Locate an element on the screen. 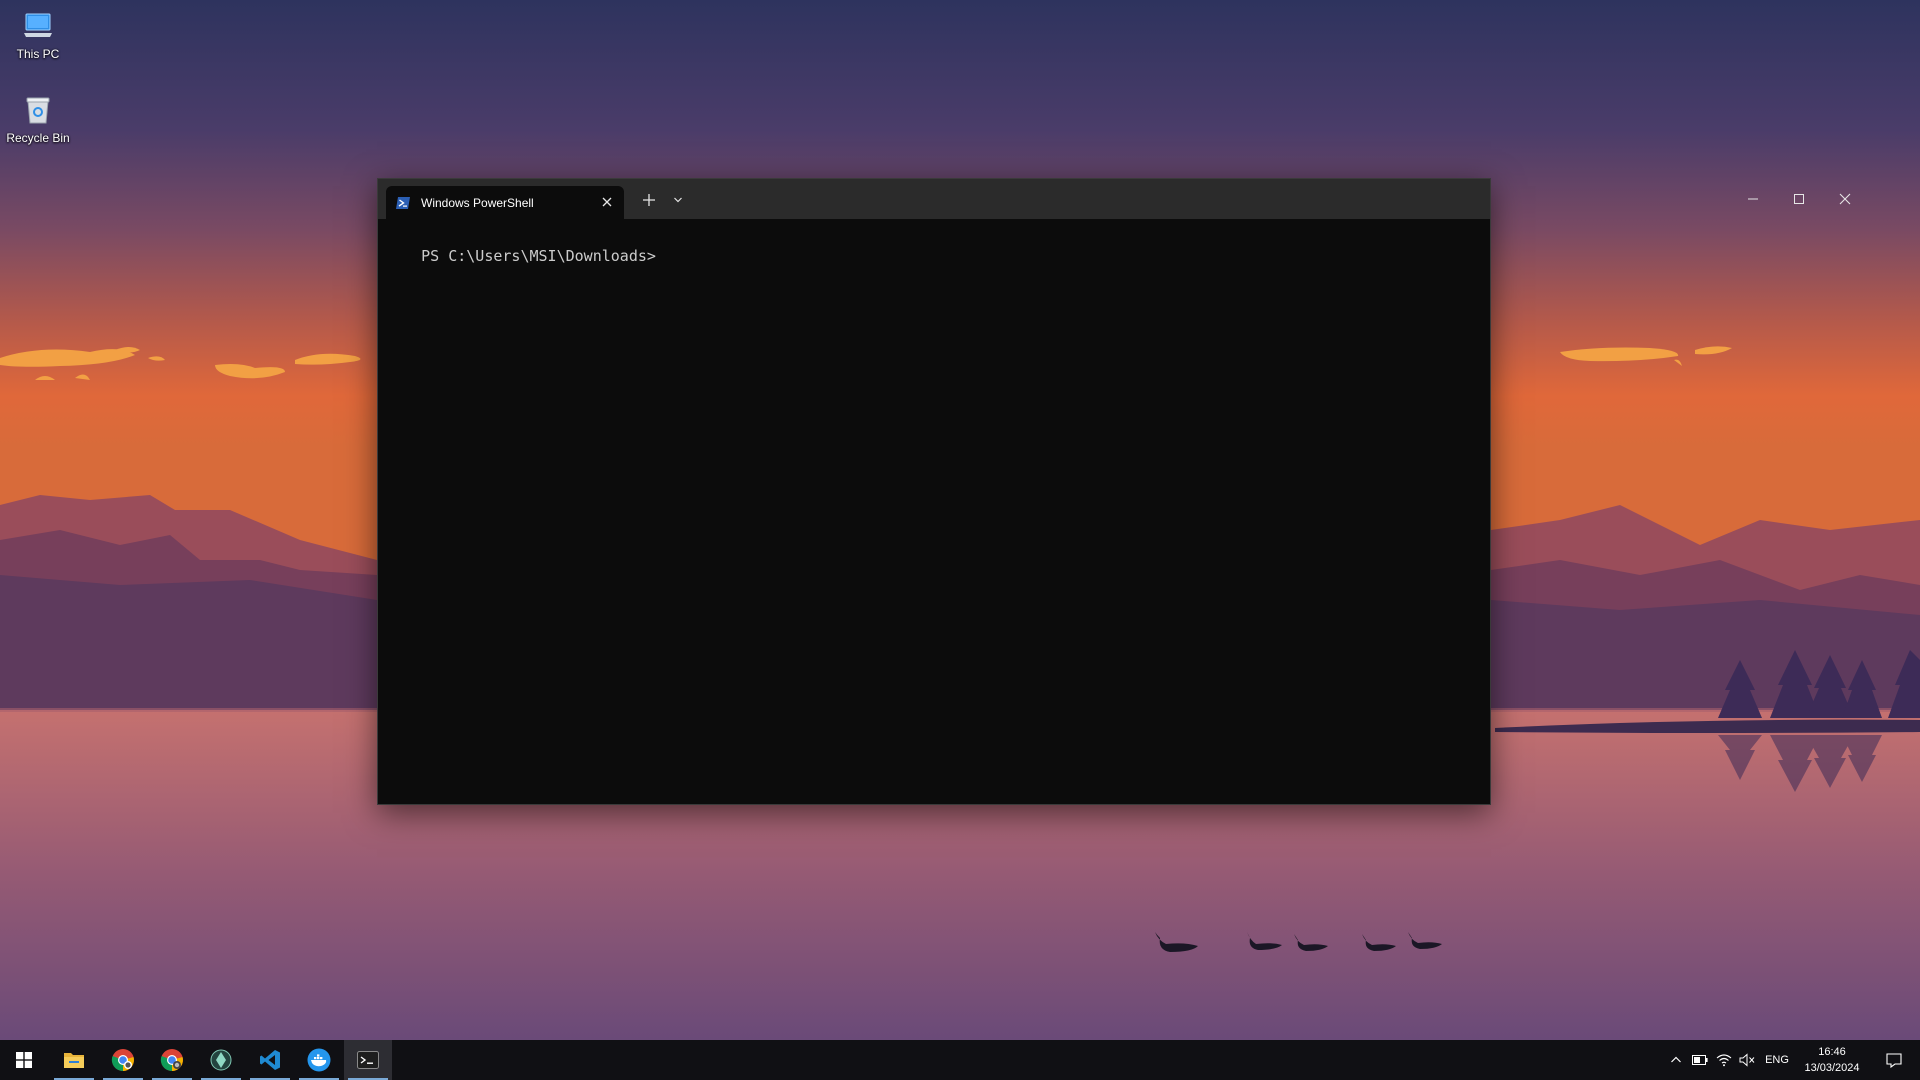 The width and height of the screenshot is (1920, 1080). network-button is located at coordinates (1724, 1060).